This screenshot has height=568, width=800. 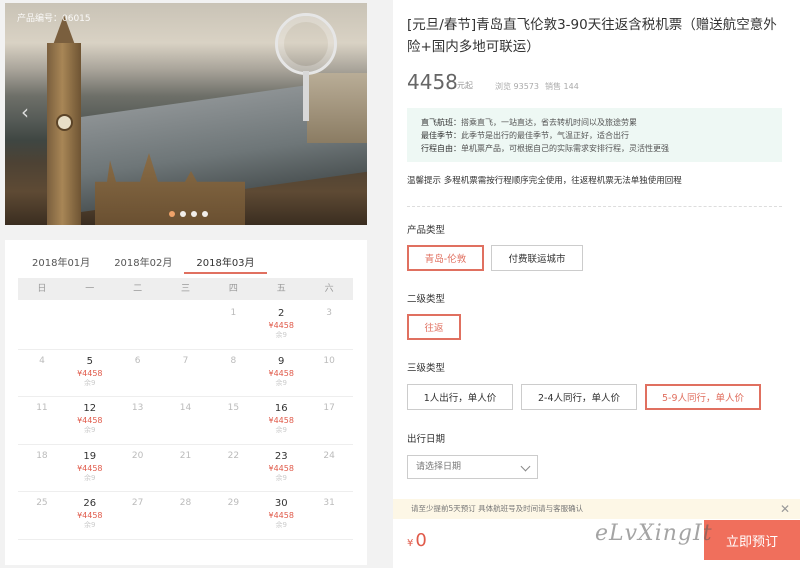 I want to click on calendar-day: 18, so click(x=42, y=468).